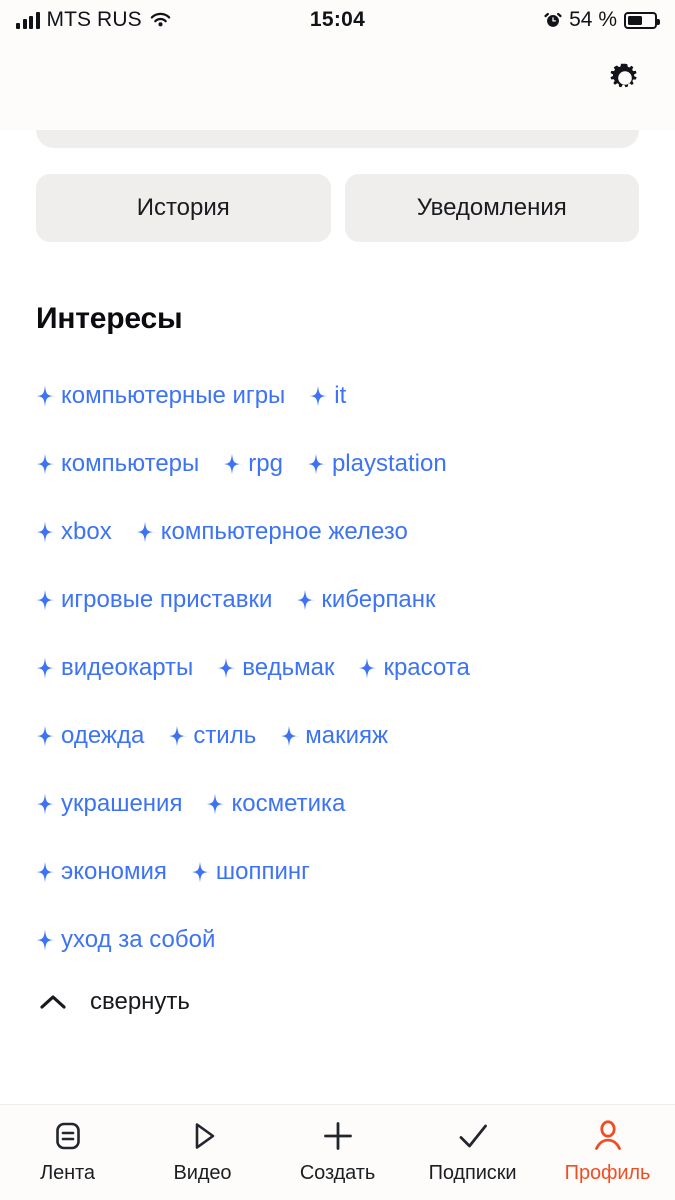 This screenshot has width=675, height=1200. What do you see at coordinates (337, 995) in the screenshot?
I see `collapse-button: свернуть` at bounding box center [337, 995].